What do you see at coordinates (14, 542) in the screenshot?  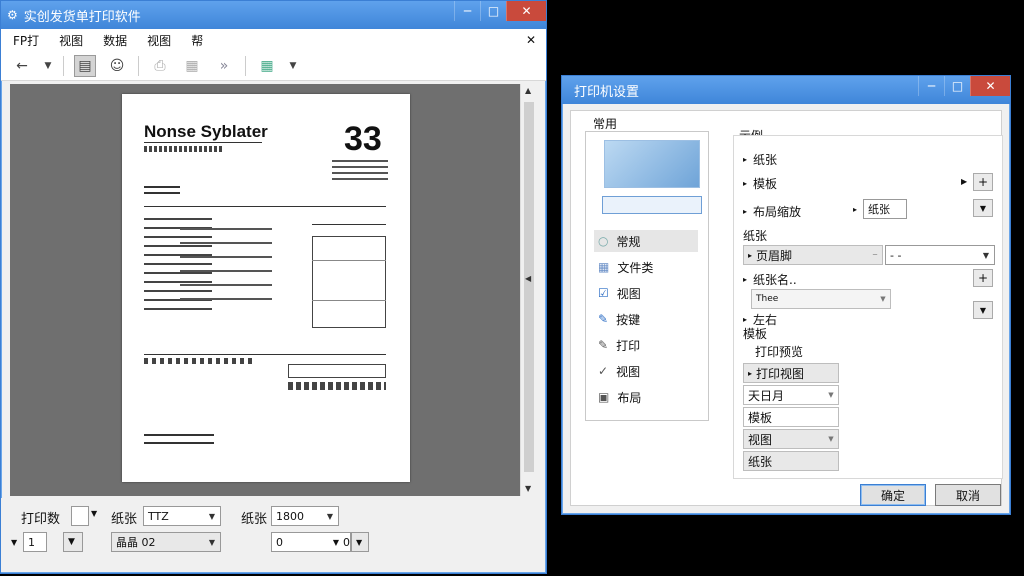 I see `left-arrow-icon: ▼` at bounding box center [14, 542].